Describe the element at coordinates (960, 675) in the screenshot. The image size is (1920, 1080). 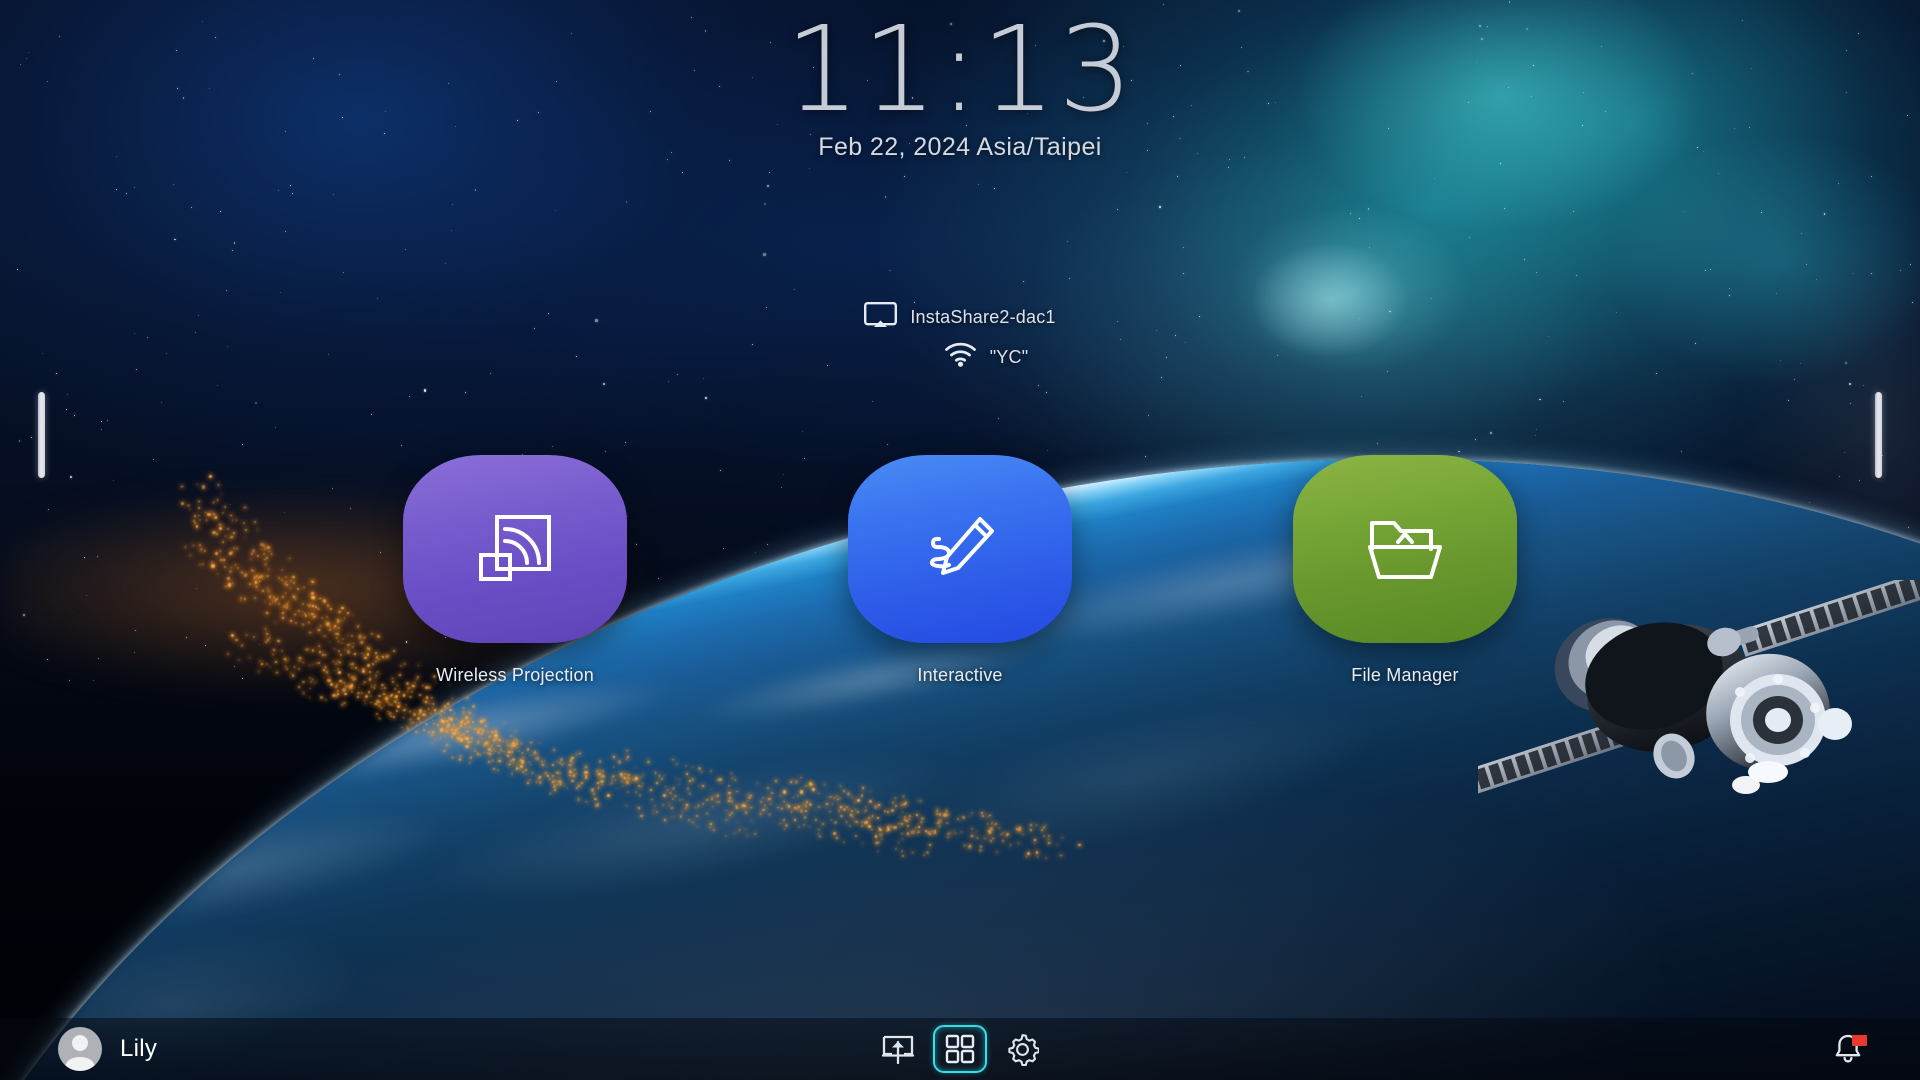
I see `app-label: Interactive` at that location.